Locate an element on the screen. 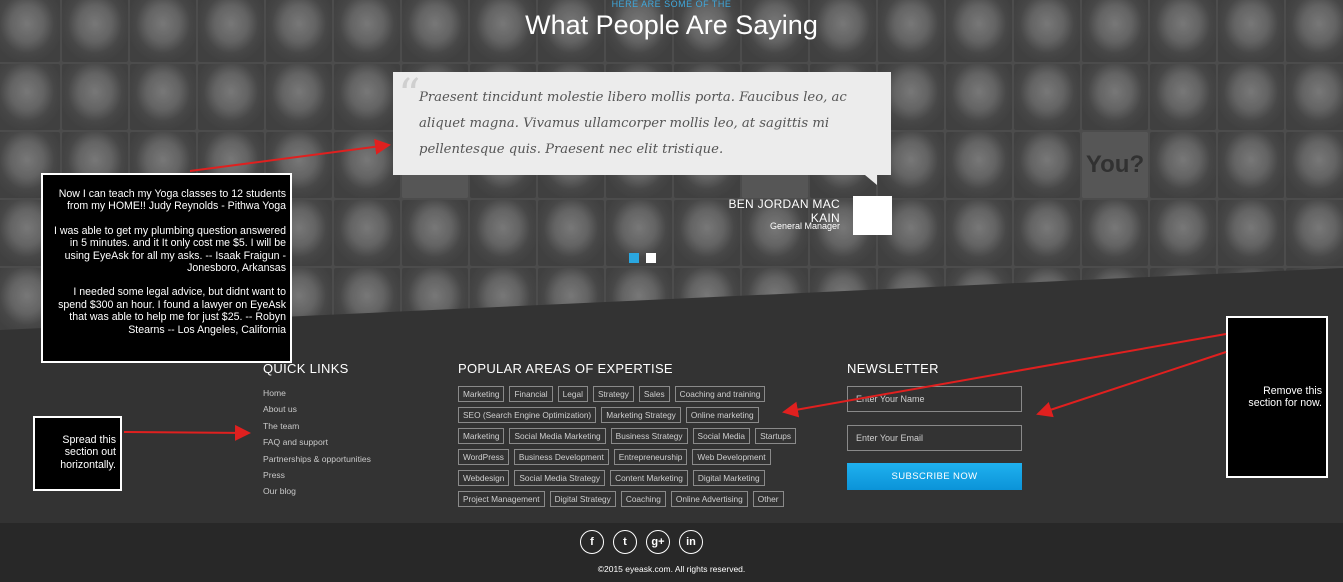 The width and height of the screenshot is (1343, 582). expertise-tag: Web Development is located at coordinates (731, 457).